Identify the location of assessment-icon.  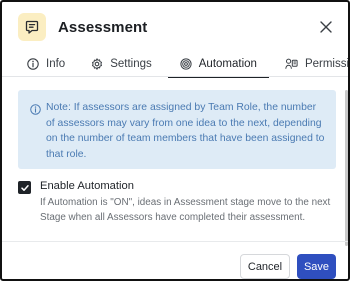
(32, 27).